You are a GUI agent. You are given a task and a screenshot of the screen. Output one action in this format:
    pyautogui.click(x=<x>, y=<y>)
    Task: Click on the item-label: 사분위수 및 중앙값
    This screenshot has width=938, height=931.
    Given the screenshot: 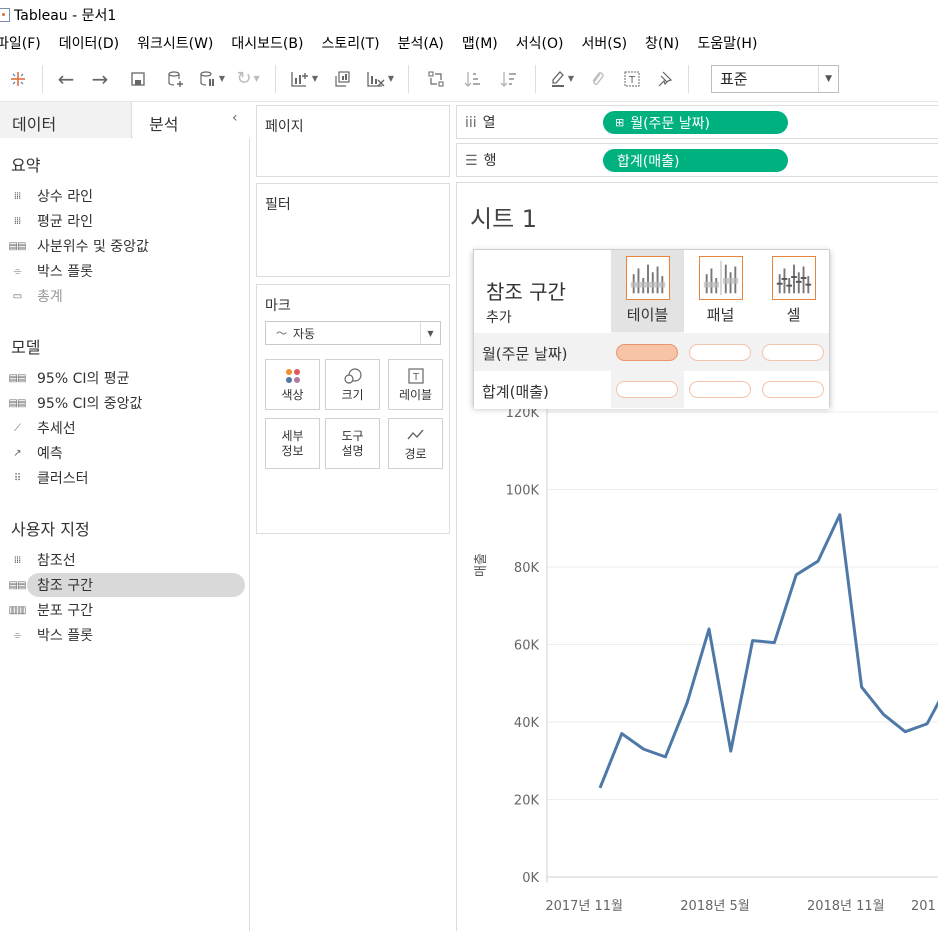 What is the action you would take?
    pyautogui.click(x=93, y=247)
    